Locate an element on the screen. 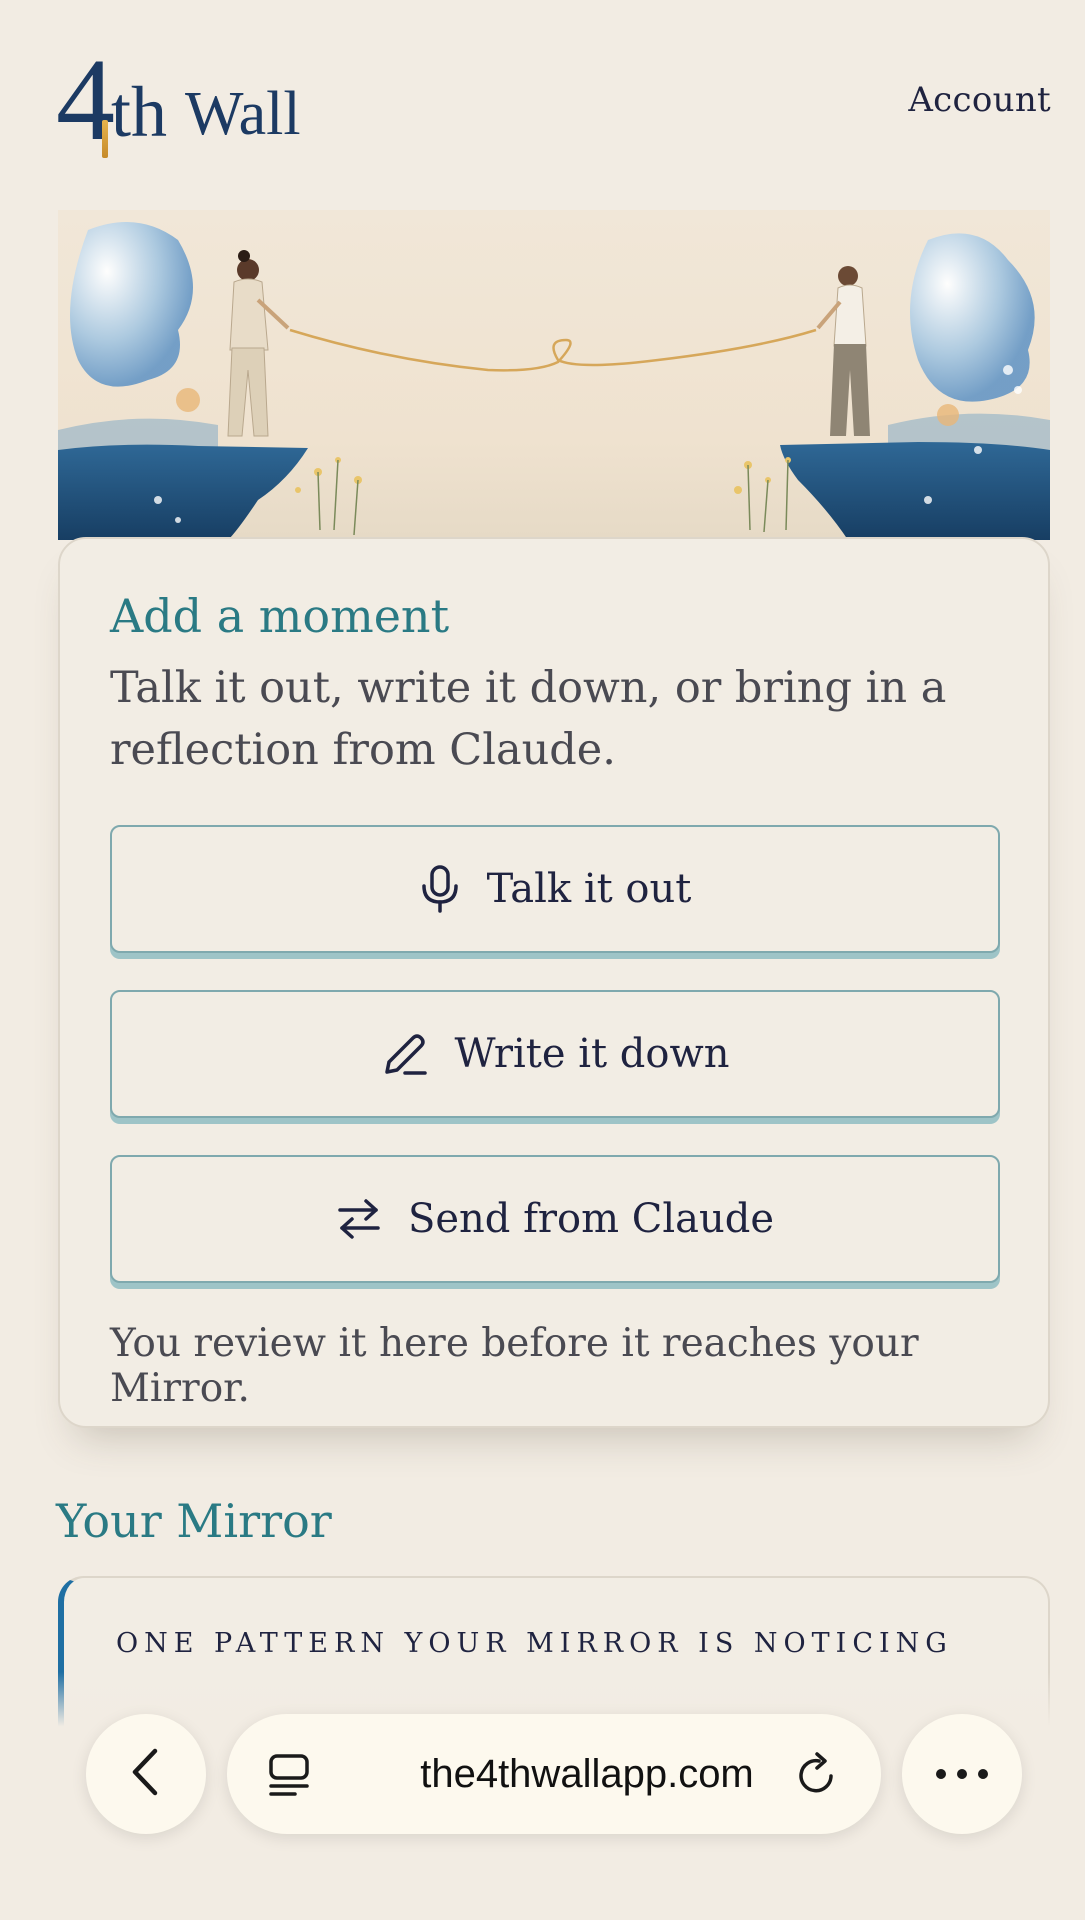 The image size is (1085, 1920). talk-it-out-button: Talk it out is located at coordinates (555, 889).